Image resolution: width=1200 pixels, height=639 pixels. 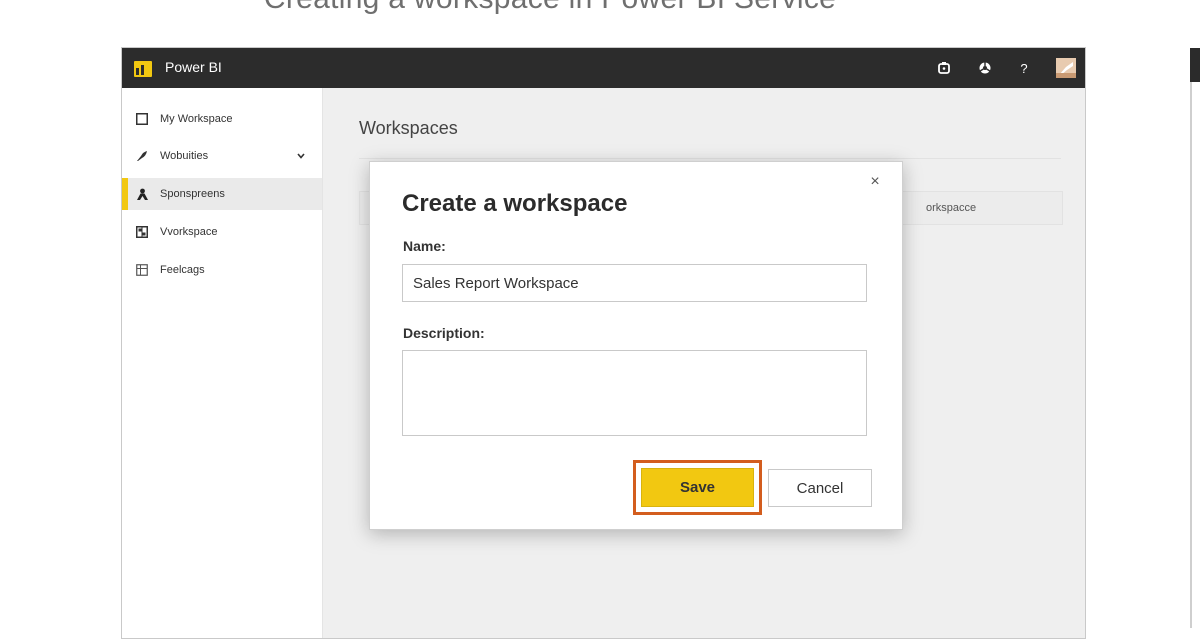 What do you see at coordinates (424, 246) in the screenshot?
I see `name-label: Name:` at bounding box center [424, 246].